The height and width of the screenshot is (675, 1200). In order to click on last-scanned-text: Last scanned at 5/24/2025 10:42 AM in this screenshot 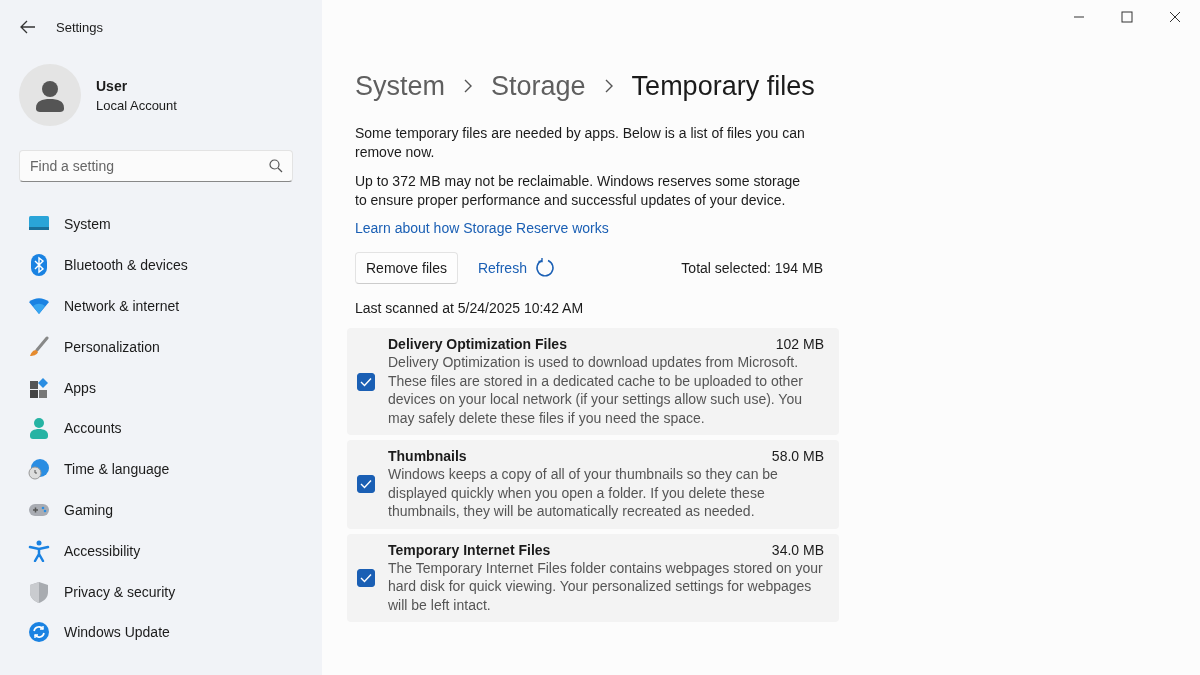, I will do `click(470, 308)`.